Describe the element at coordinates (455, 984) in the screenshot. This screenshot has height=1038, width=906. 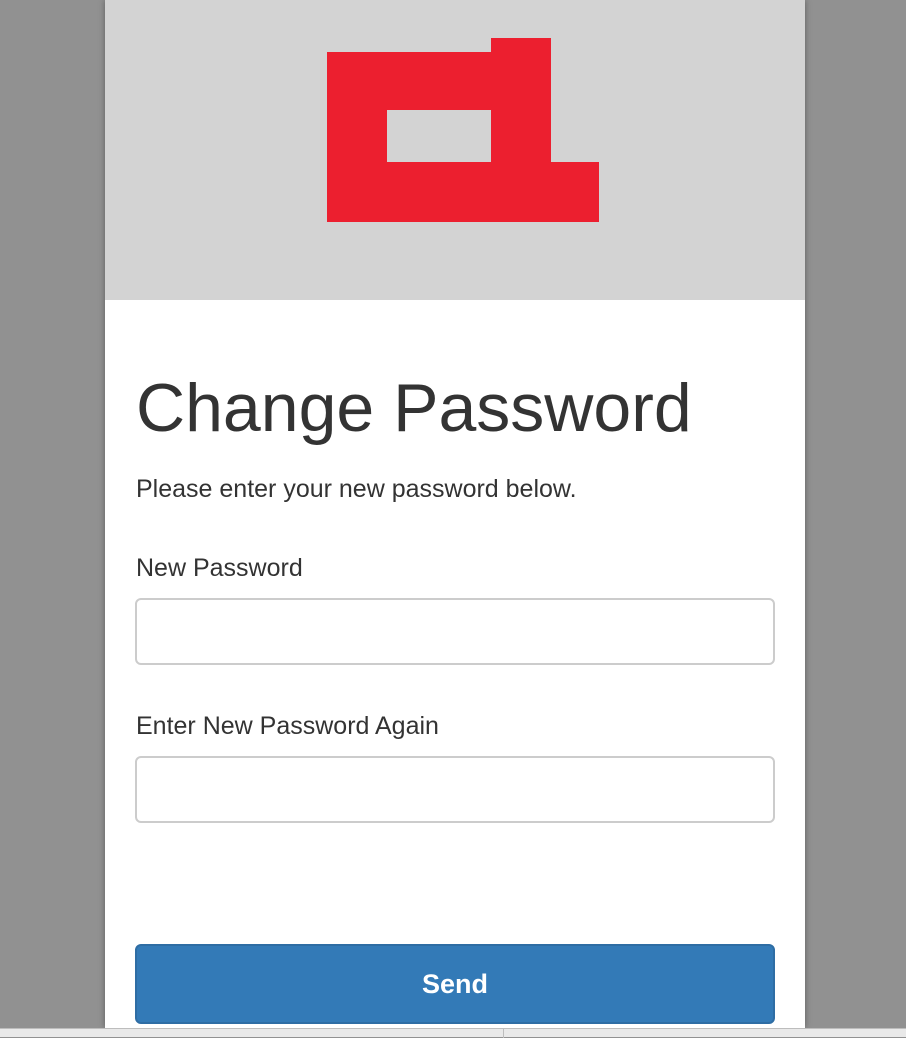
I see `send-button: Send` at that location.